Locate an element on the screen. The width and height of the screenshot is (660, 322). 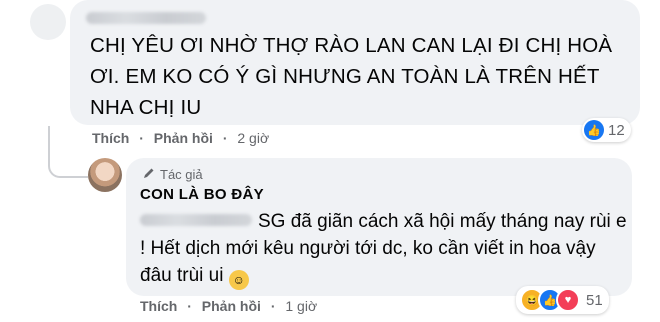
author-badge-label: Tác giả is located at coordinates (181, 174).